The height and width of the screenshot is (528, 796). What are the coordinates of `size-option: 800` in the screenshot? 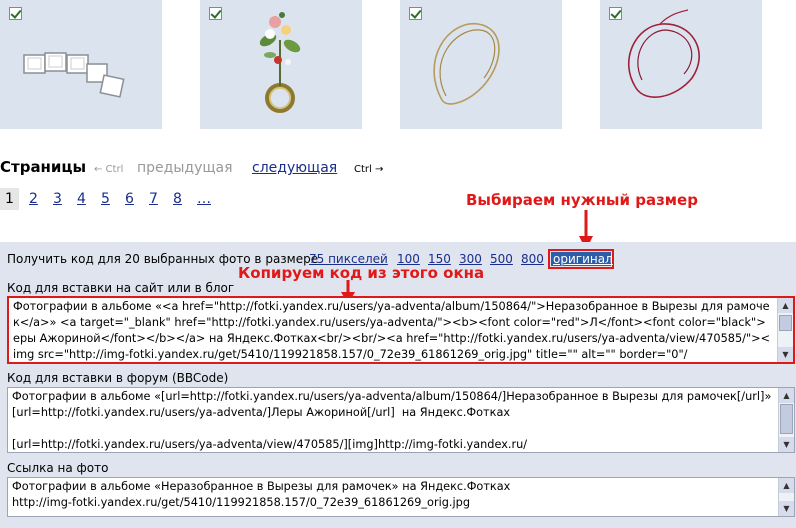 It's located at (532, 259).